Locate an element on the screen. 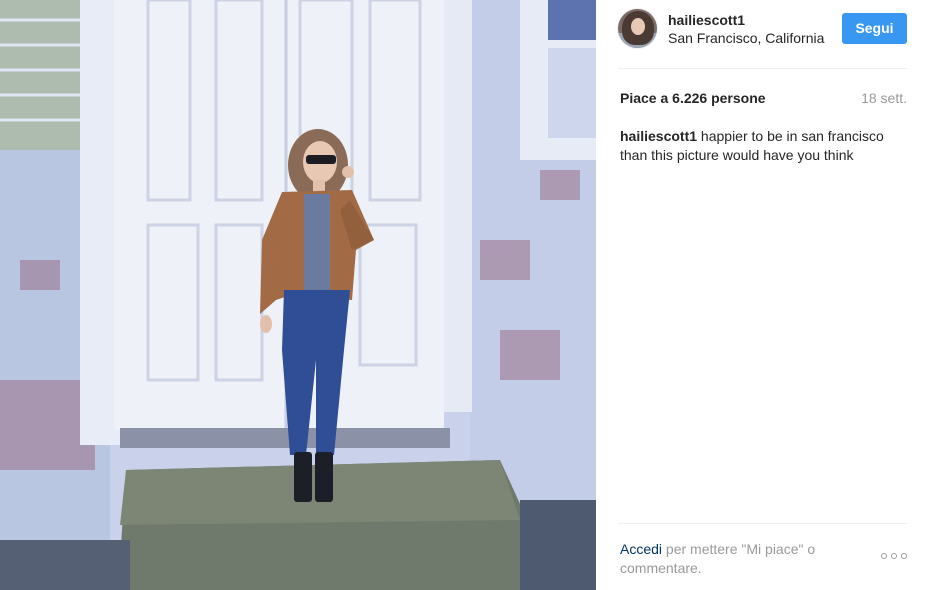 The height and width of the screenshot is (590, 932). login-link: Accedi is located at coordinates (641, 549).